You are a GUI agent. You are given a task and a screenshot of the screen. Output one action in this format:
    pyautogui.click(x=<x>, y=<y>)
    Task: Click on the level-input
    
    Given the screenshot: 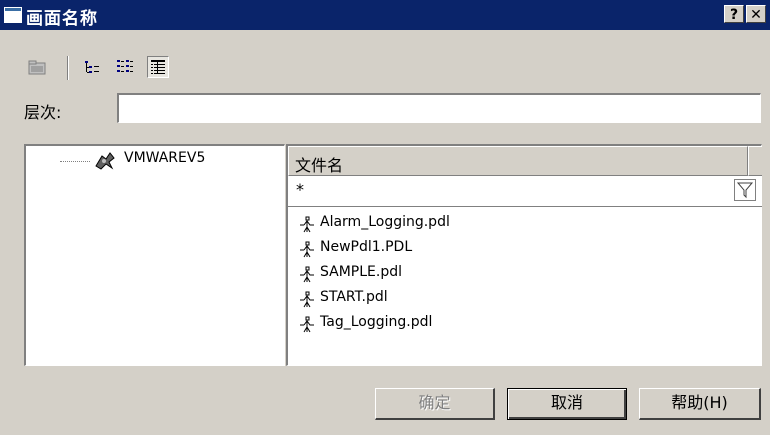 What is the action you would take?
    pyautogui.click(x=439, y=108)
    